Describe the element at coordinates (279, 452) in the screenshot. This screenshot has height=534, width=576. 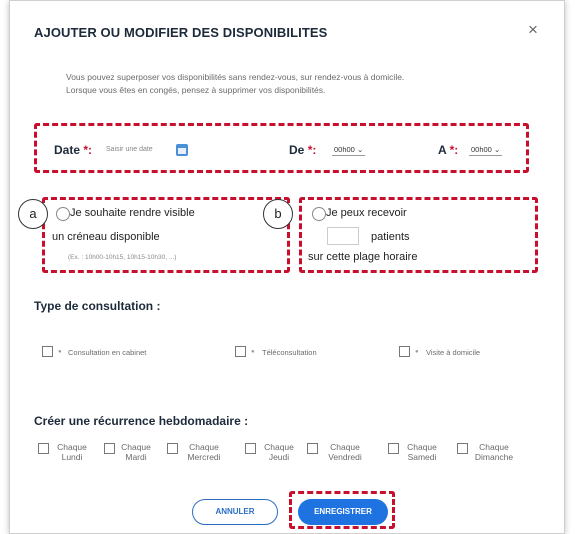
I see `recurrence-thursday-label: Chaque Jeudi` at that location.